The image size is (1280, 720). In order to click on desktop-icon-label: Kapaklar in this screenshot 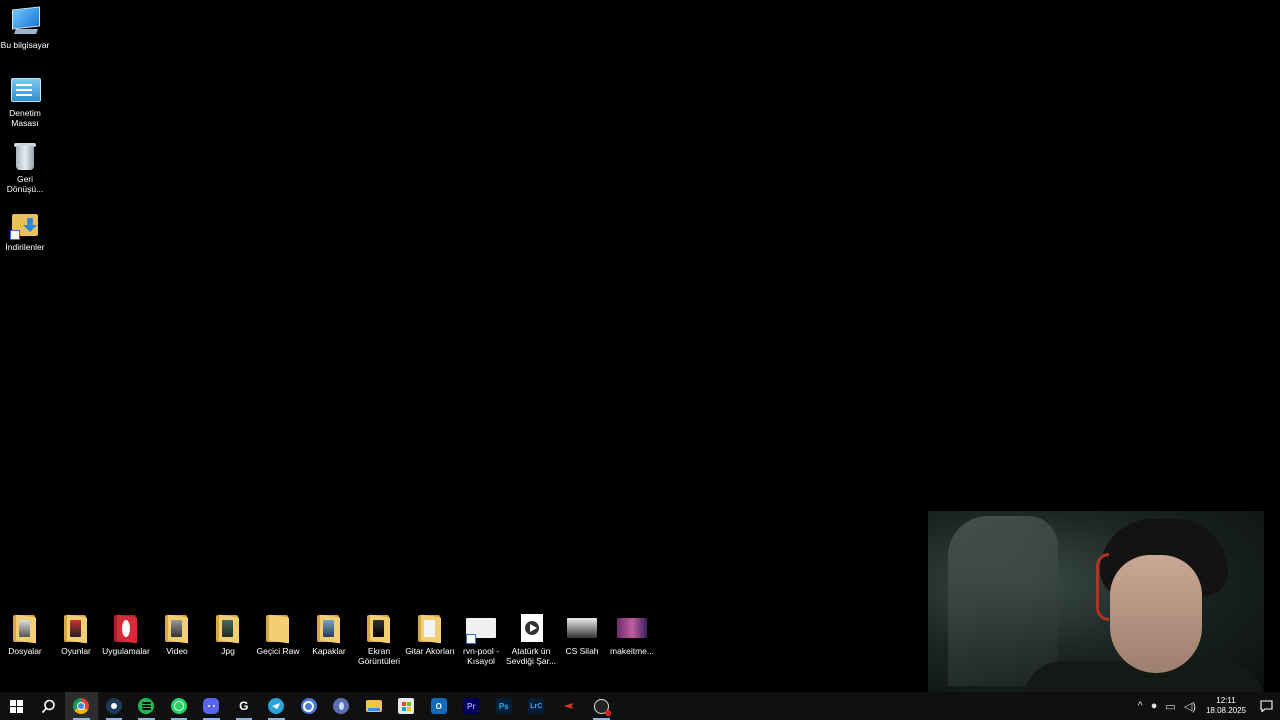, I will do `click(329, 651)`.